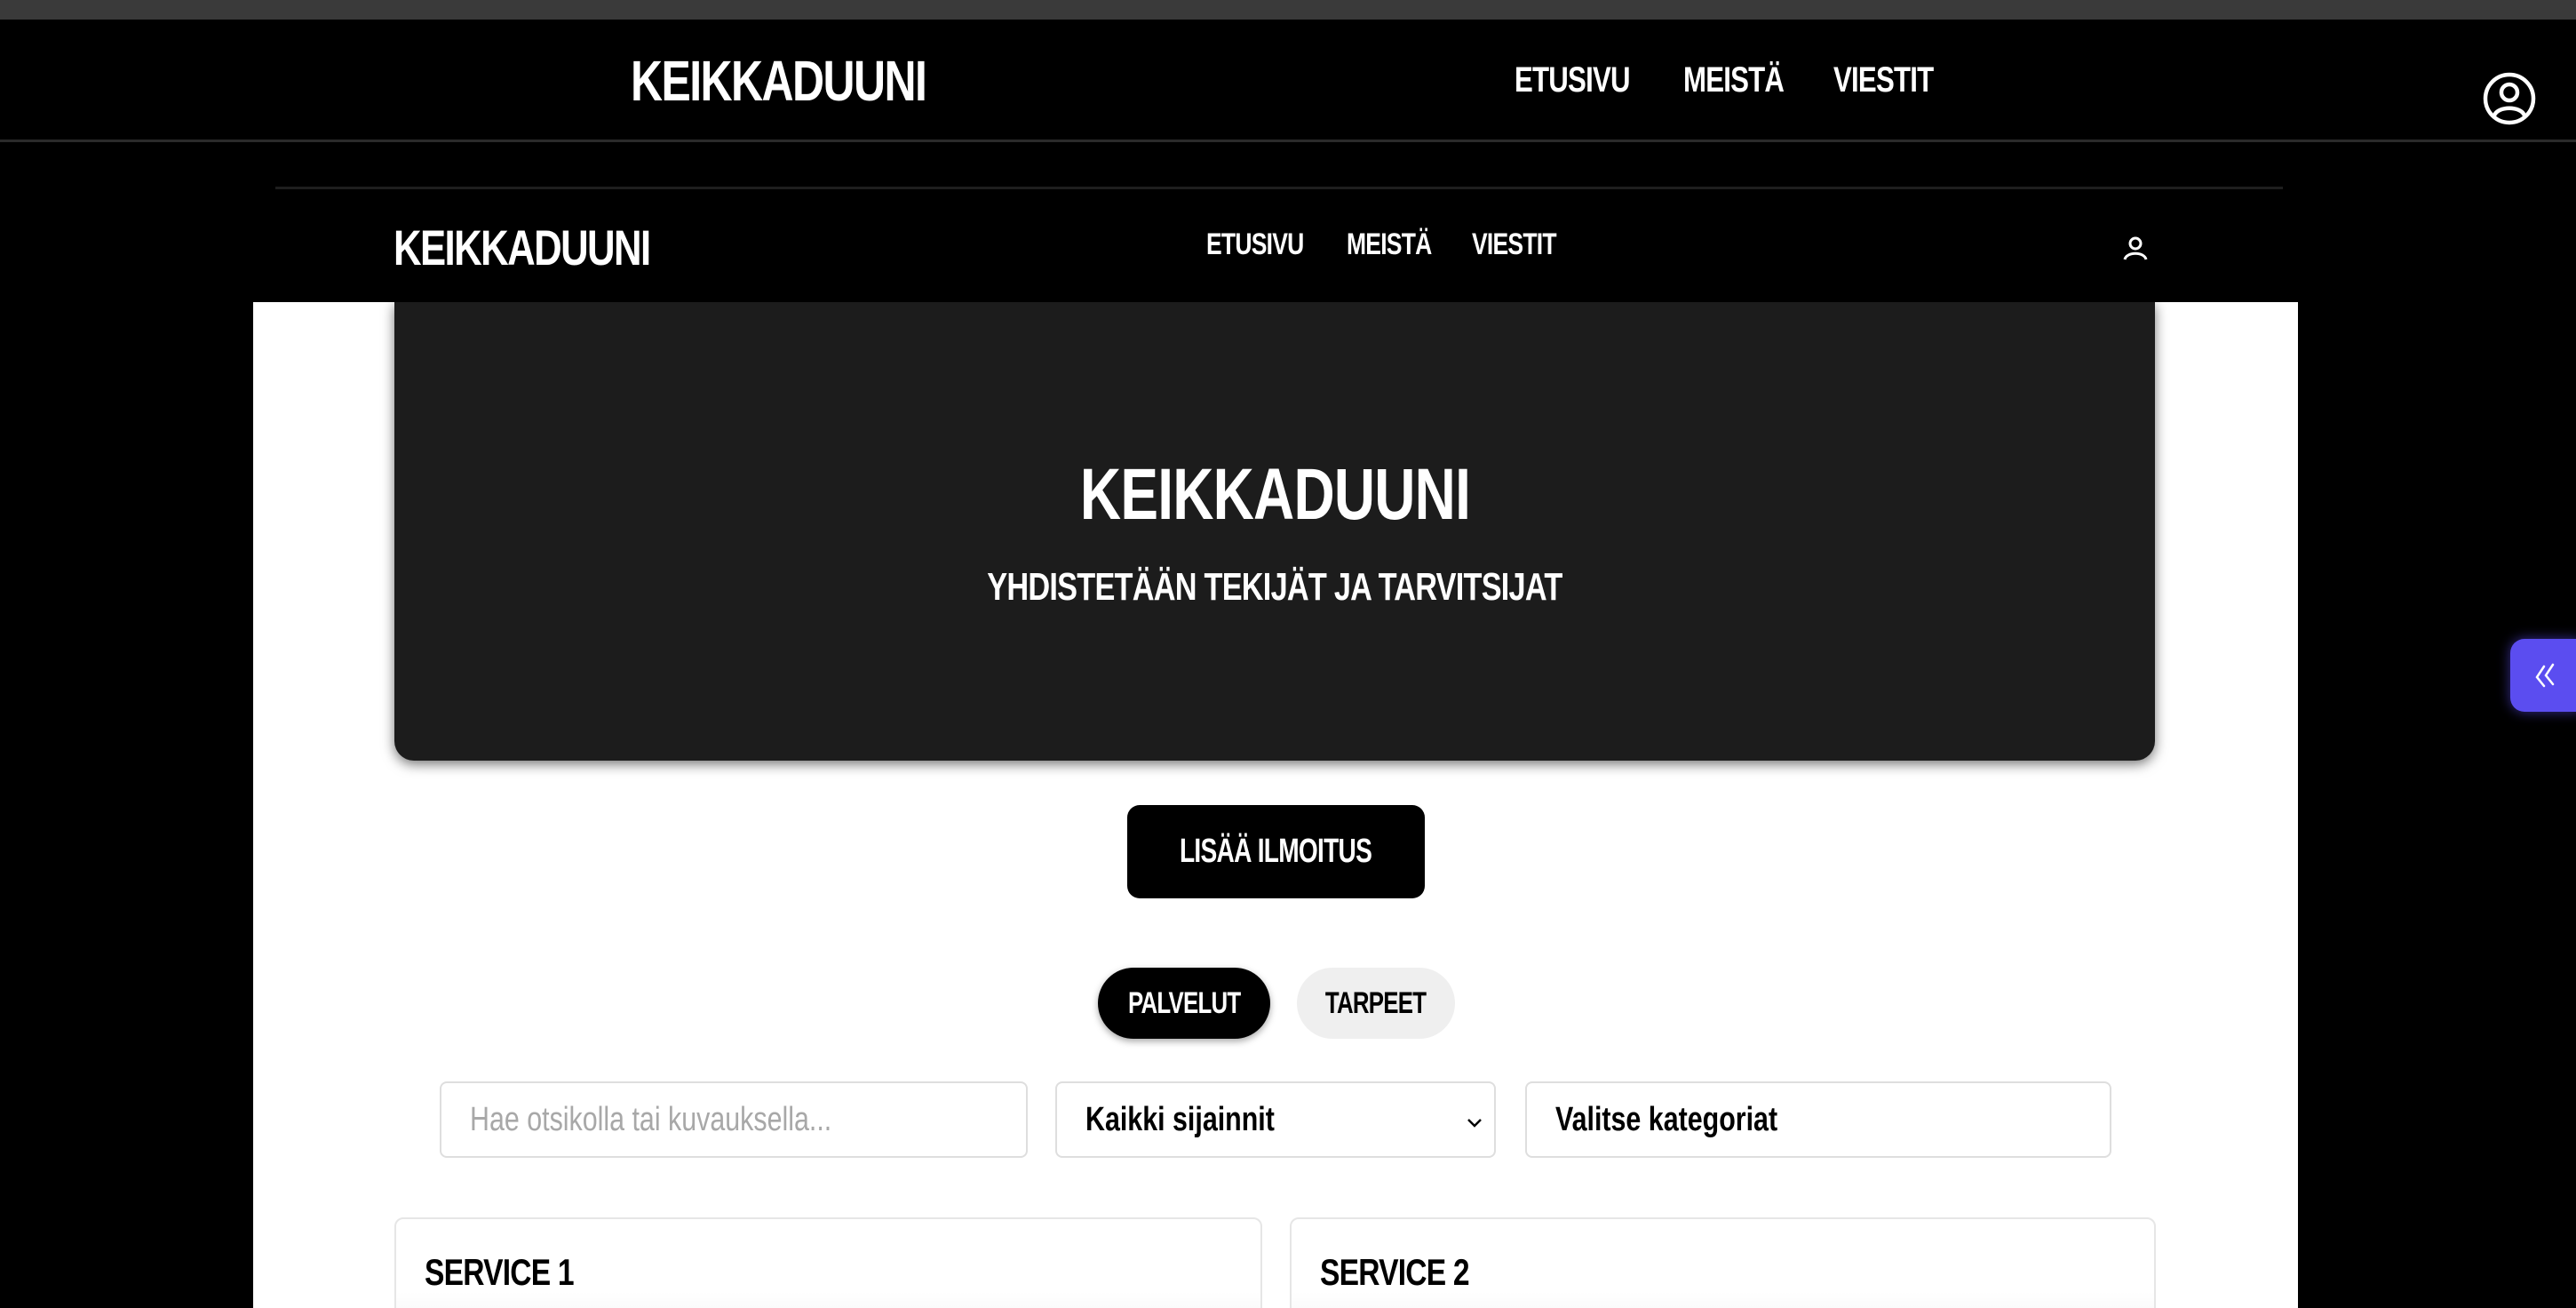 Image resolution: width=2576 pixels, height=1308 pixels. What do you see at coordinates (1288, 81) in the screenshot?
I see `outer-navbar: KEIKKADUUNI ETUSIVU MEISTÄ VIESTIT` at bounding box center [1288, 81].